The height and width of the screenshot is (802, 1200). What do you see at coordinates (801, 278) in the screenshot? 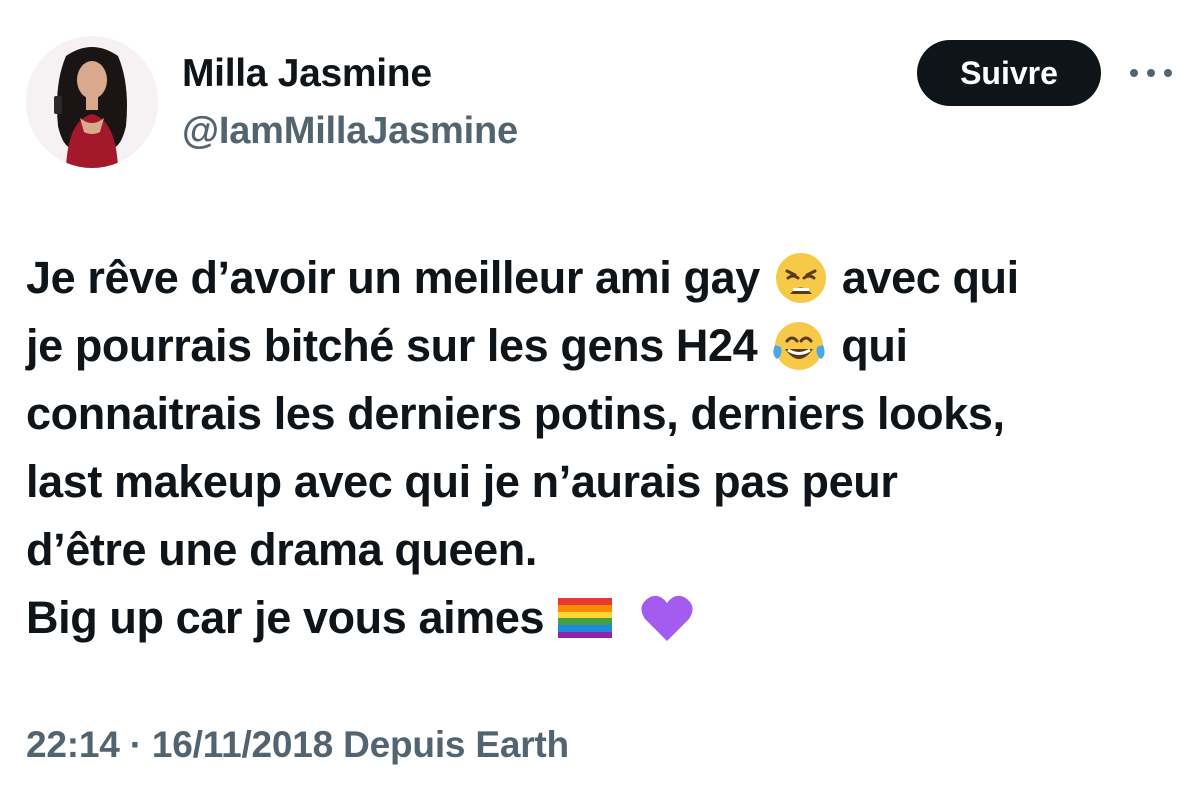
I see `weary-face-emoji-icon` at bounding box center [801, 278].